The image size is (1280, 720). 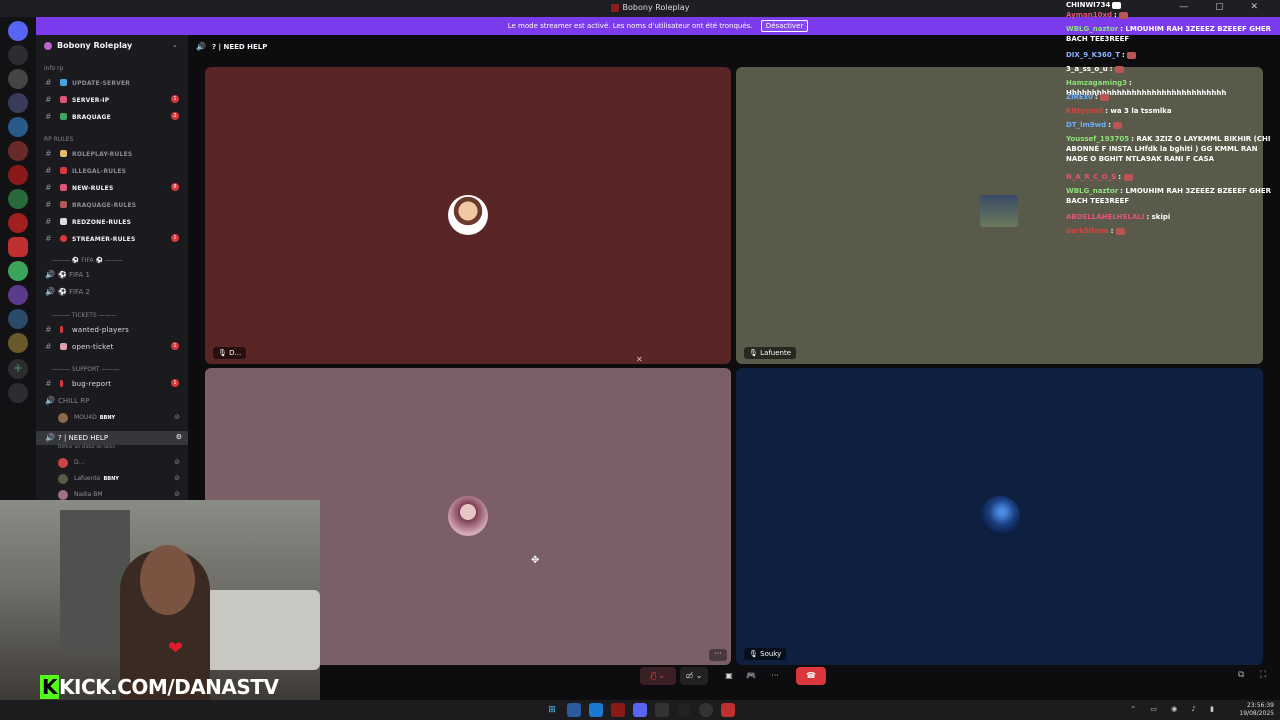 What do you see at coordinates (658, 676) in the screenshot?
I see `mute-mic-button: 🎙̸ ⌄` at bounding box center [658, 676].